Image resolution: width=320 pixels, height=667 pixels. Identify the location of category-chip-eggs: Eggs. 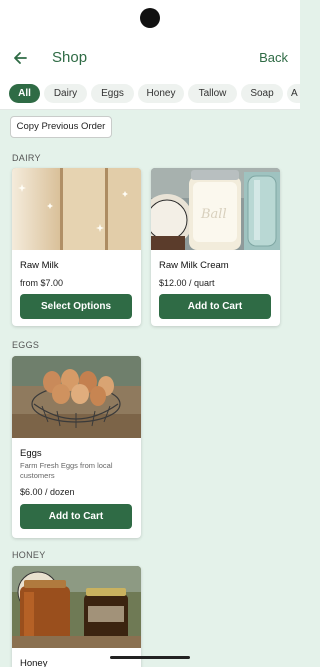
(112, 93).